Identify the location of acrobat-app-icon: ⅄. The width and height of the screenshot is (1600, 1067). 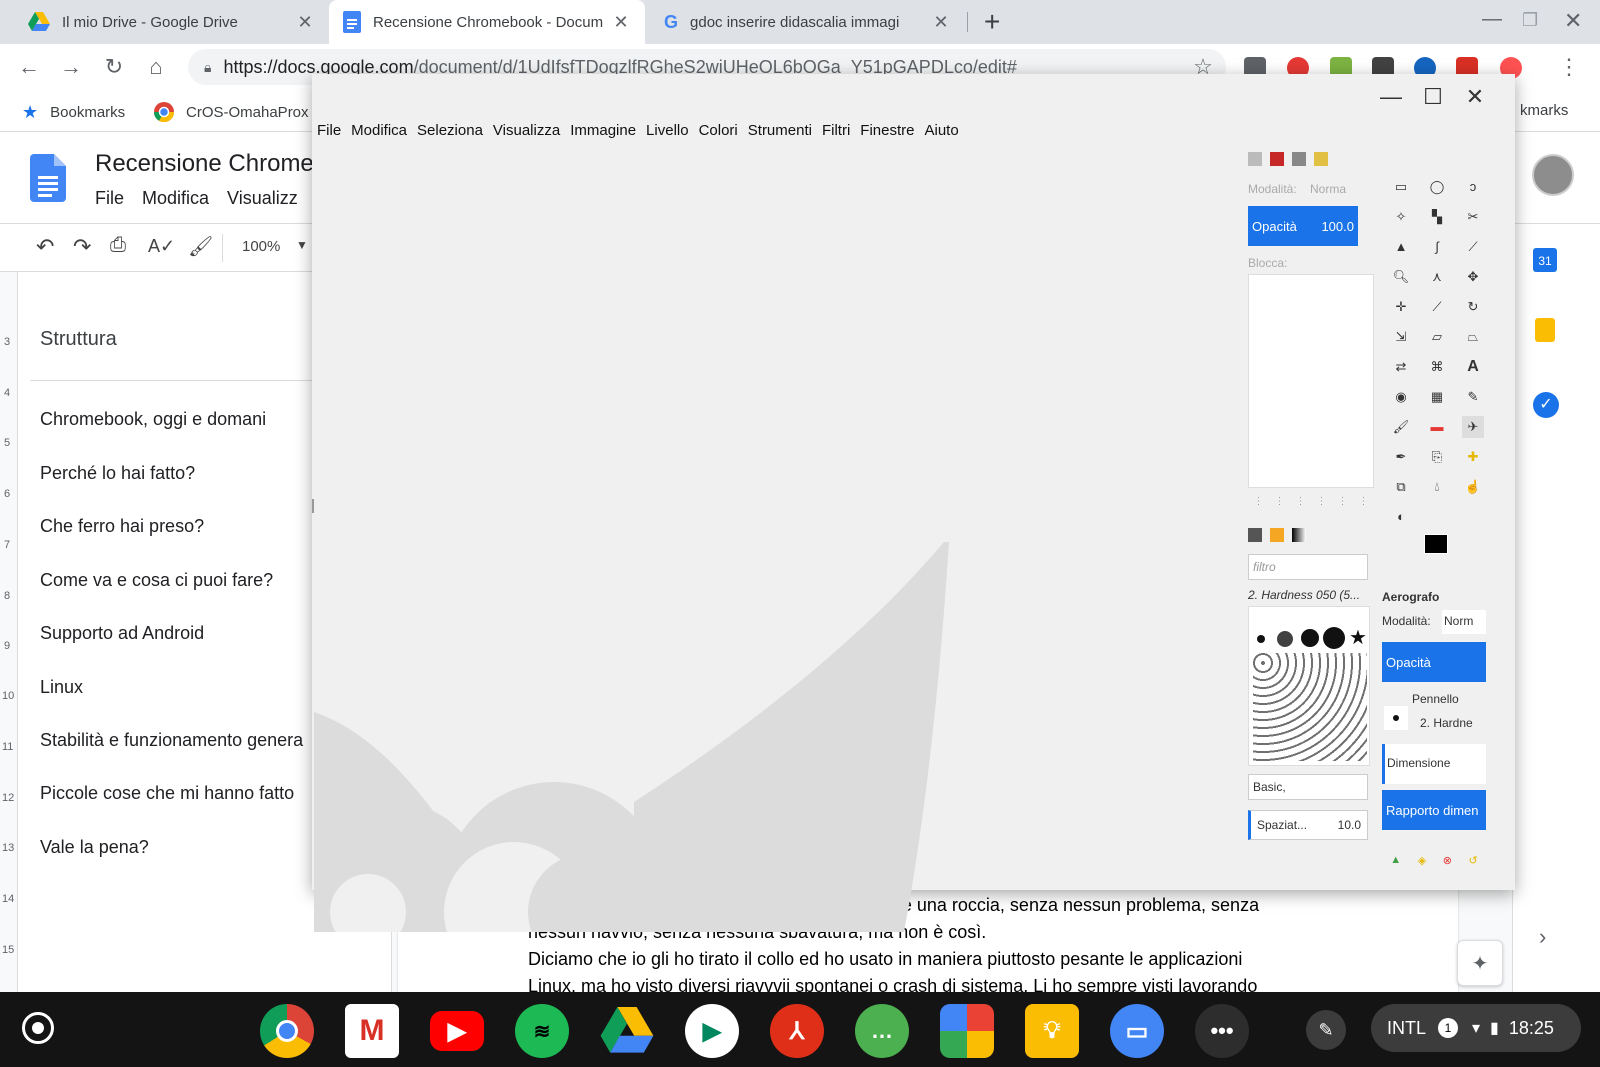
(797, 1031).